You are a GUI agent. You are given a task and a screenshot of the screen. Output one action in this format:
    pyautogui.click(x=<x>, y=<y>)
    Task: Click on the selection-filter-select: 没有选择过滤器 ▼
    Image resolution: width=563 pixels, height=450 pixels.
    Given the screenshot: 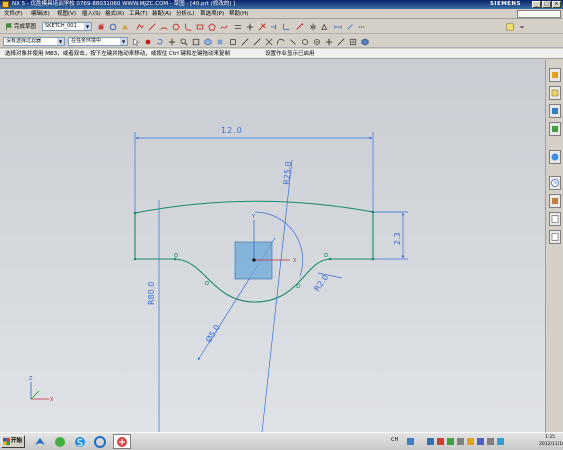 What is the action you would take?
    pyautogui.click(x=34, y=41)
    